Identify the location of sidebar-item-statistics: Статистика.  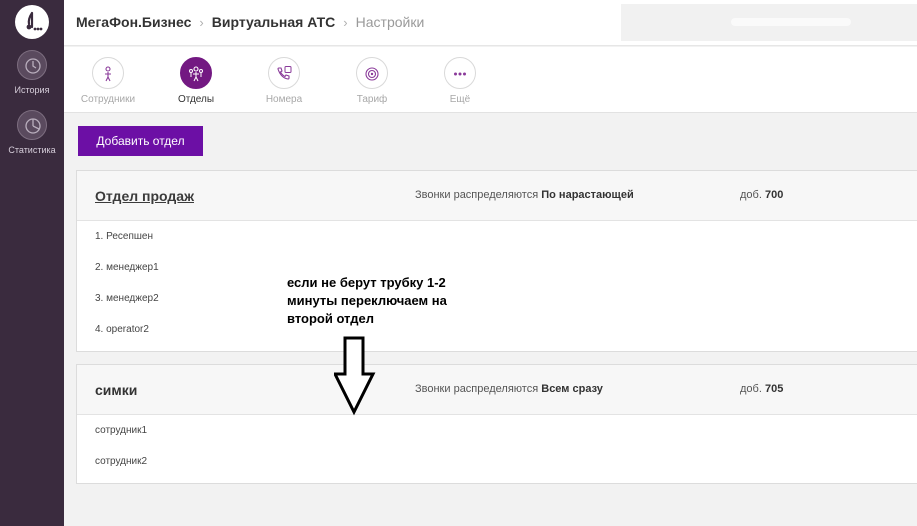
(32, 132).